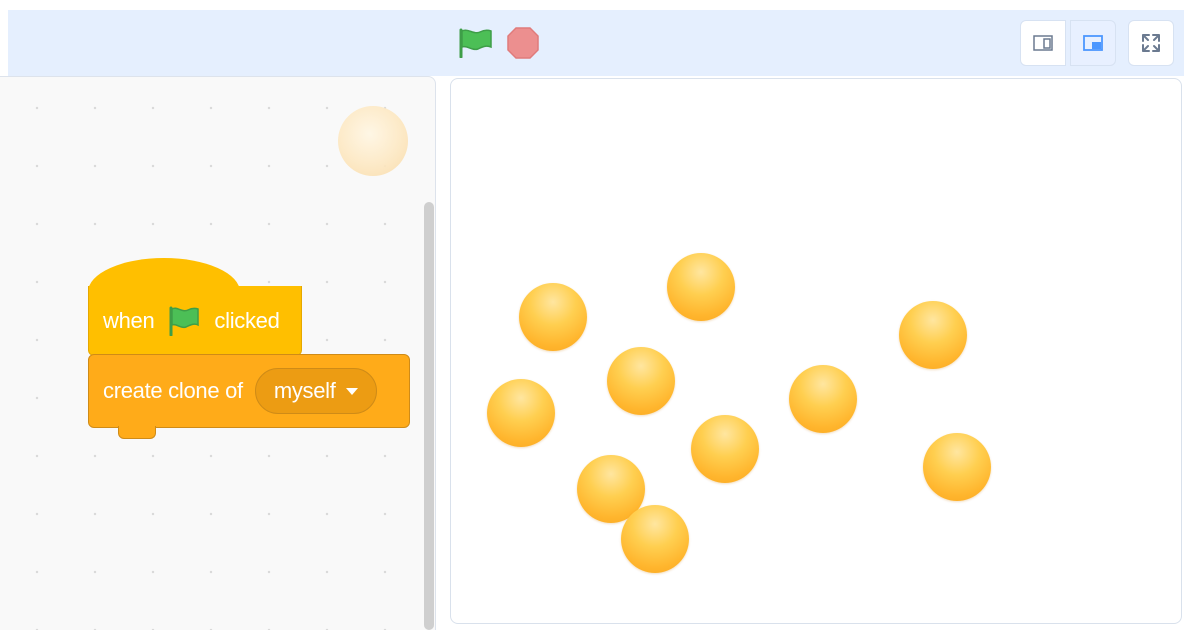 The width and height of the screenshot is (1184, 630). I want to click on stop-sign-icon, so click(523, 43).